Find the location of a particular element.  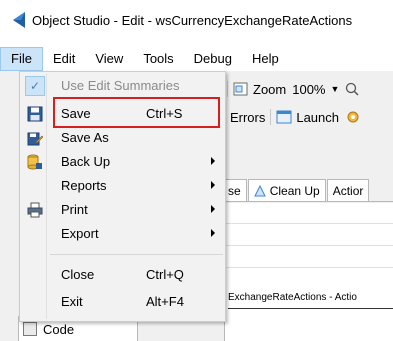

launch-button: Launch is located at coordinates (307, 117).